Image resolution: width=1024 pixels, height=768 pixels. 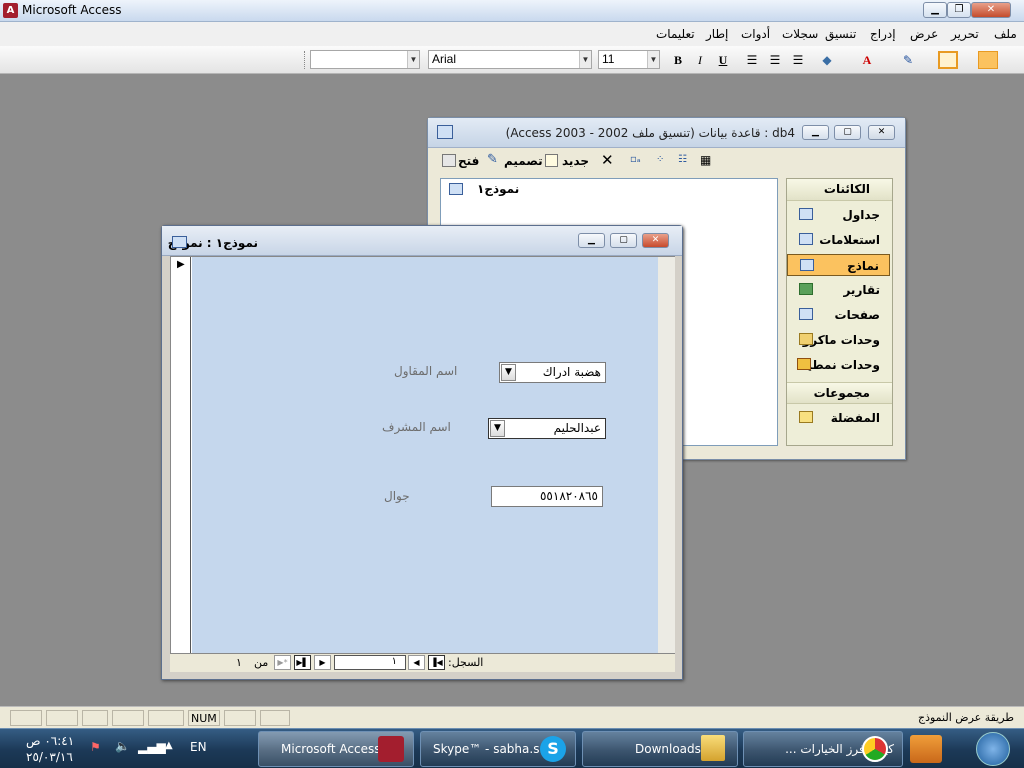 I want to click on font-size-combo: 11 ▼, so click(x=629, y=59).